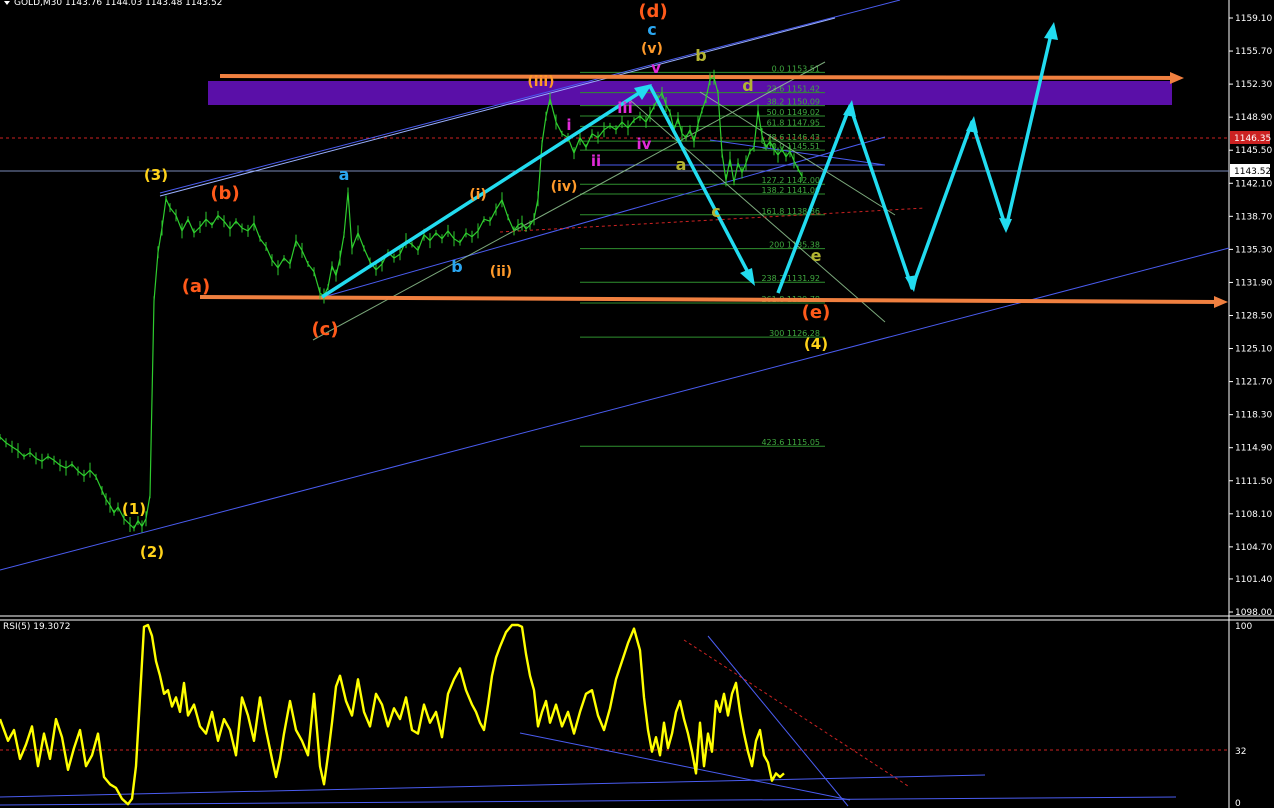 The height and width of the screenshot is (808, 1274). Describe the element at coordinates (747, 85) in the screenshot. I see `wave-label: d` at that location.